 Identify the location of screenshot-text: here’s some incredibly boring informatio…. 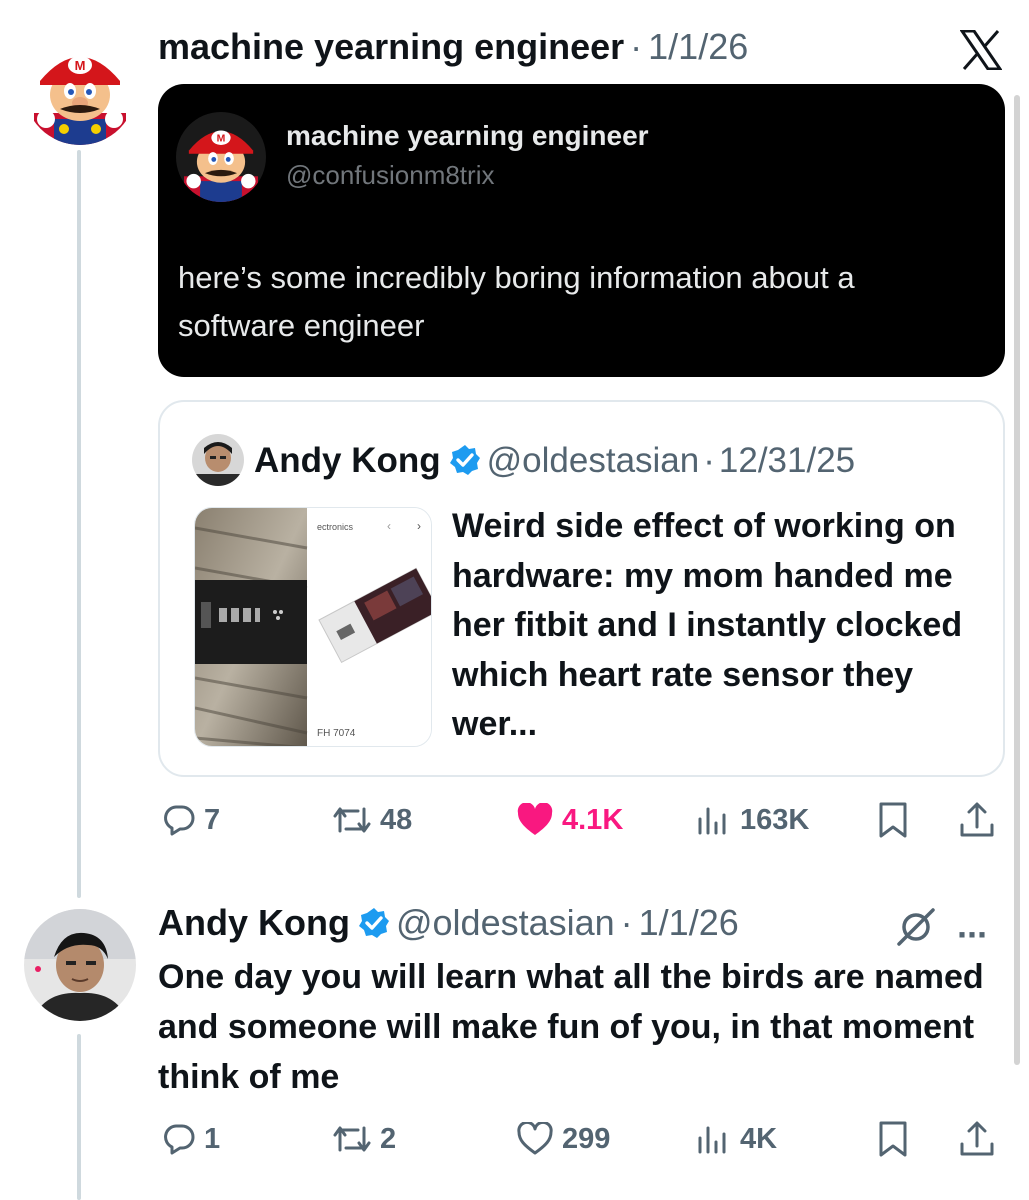
(516, 301).